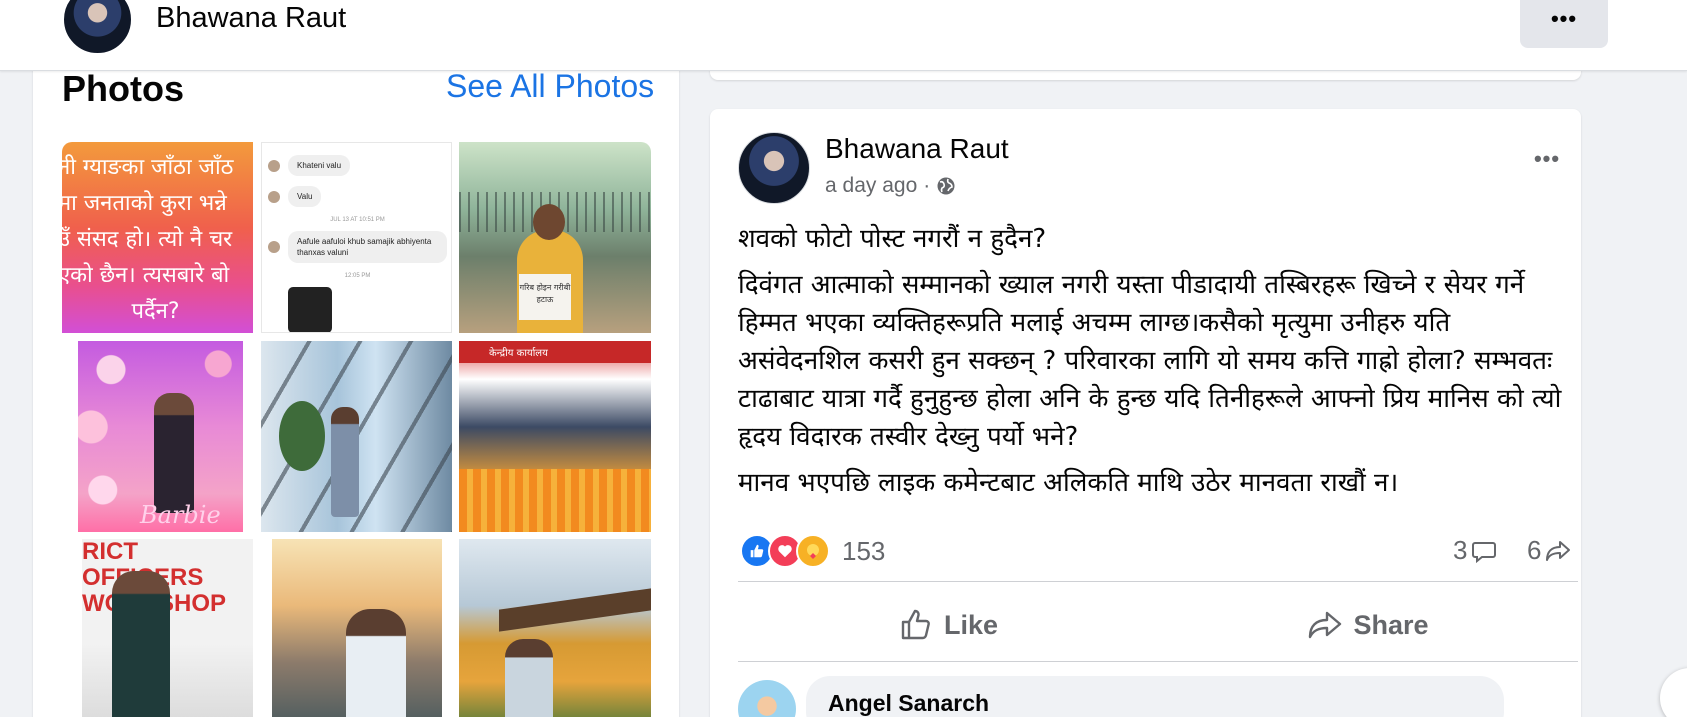 The width and height of the screenshot is (1687, 717). I want to click on photo-tile-protest: गरिब होइन गरीबी हटाऊ, so click(555, 237).